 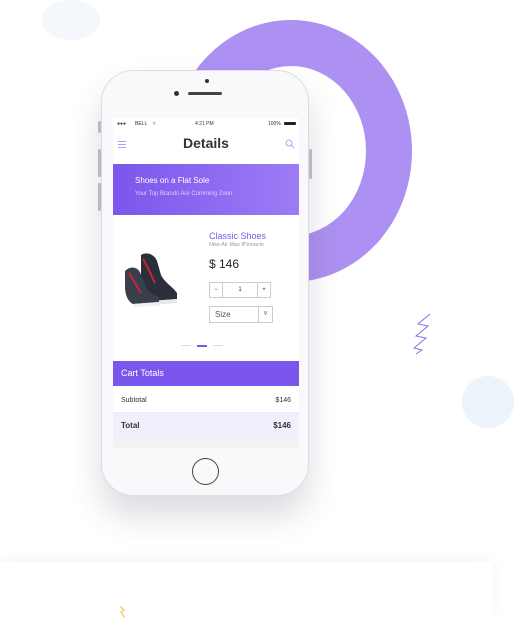 What do you see at coordinates (130, 425) in the screenshot?
I see `cart-row-label: Total` at bounding box center [130, 425].